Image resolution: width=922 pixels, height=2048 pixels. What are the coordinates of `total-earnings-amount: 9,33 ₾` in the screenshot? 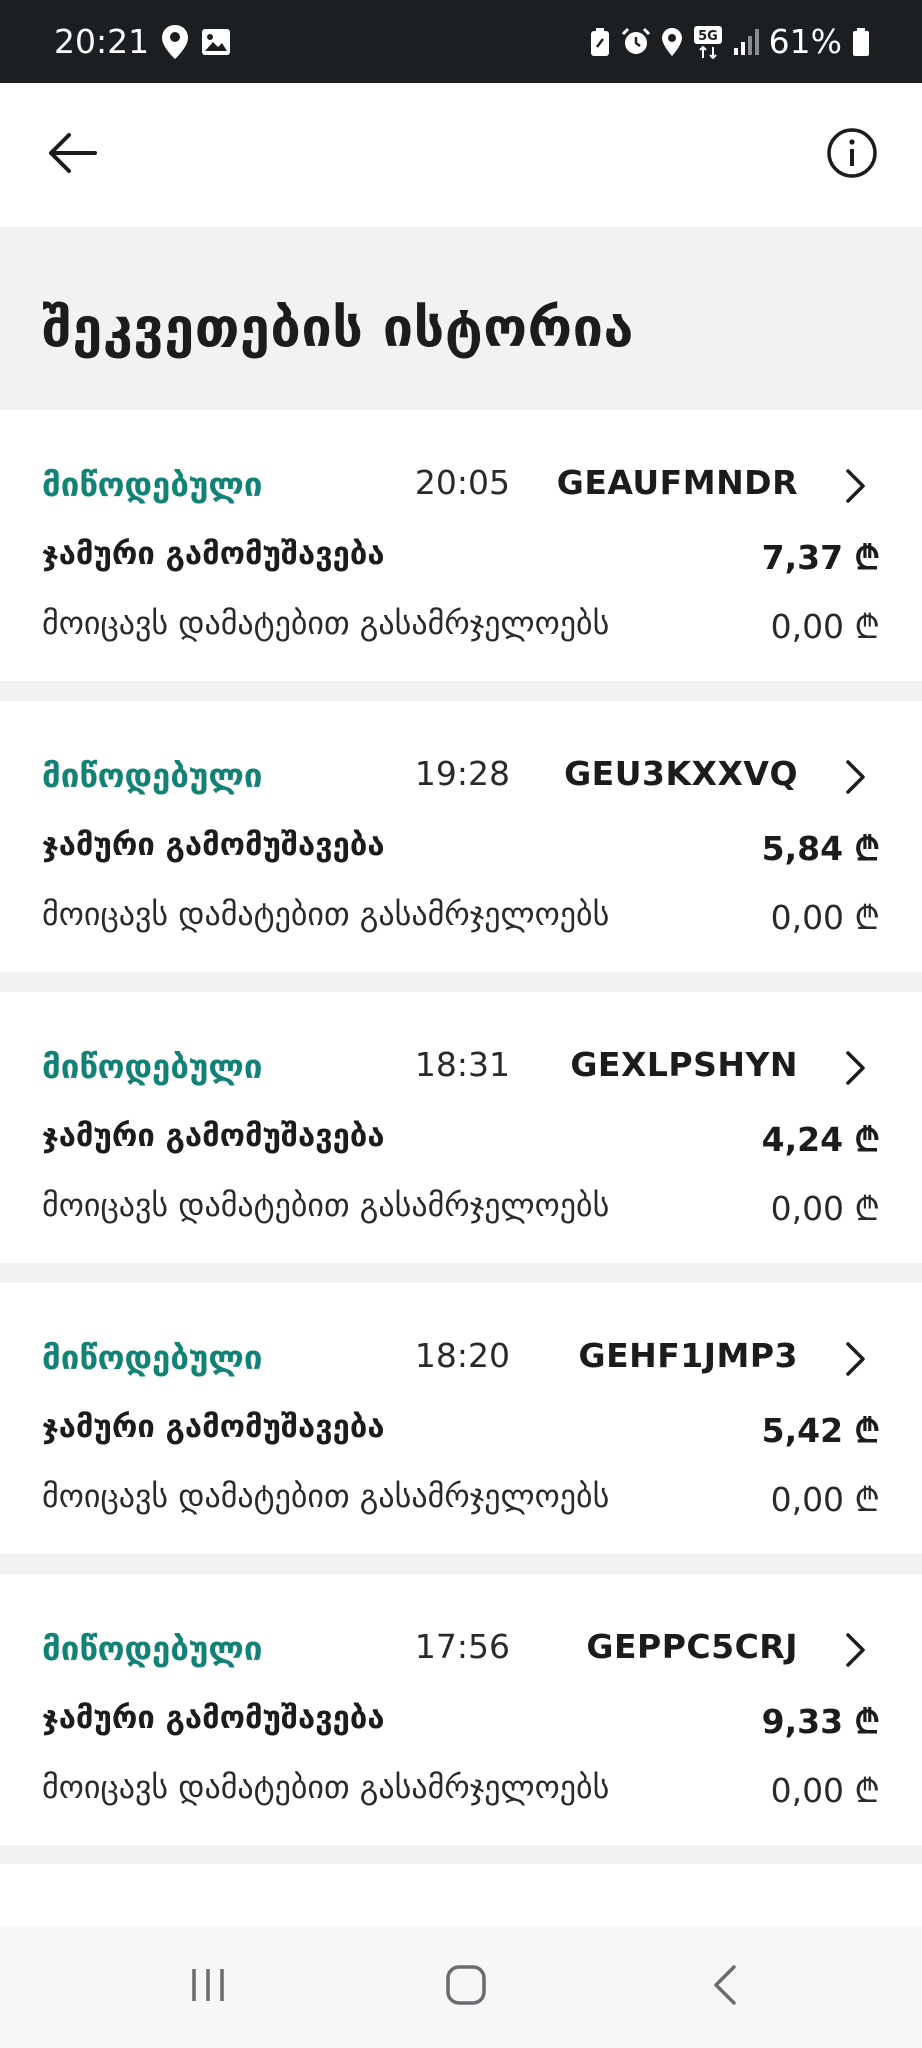 It's located at (820, 1721).